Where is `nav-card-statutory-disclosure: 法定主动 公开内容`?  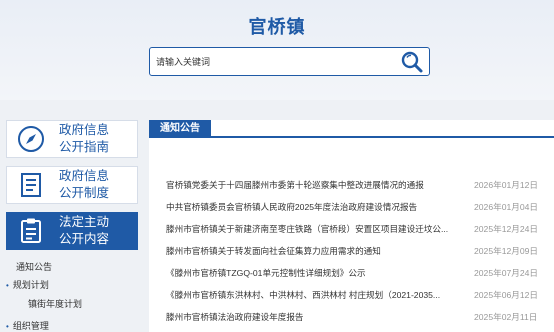
nav-card-statutory-disclosure: 法定主动 公开内容 is located at coordinates (72, 231).